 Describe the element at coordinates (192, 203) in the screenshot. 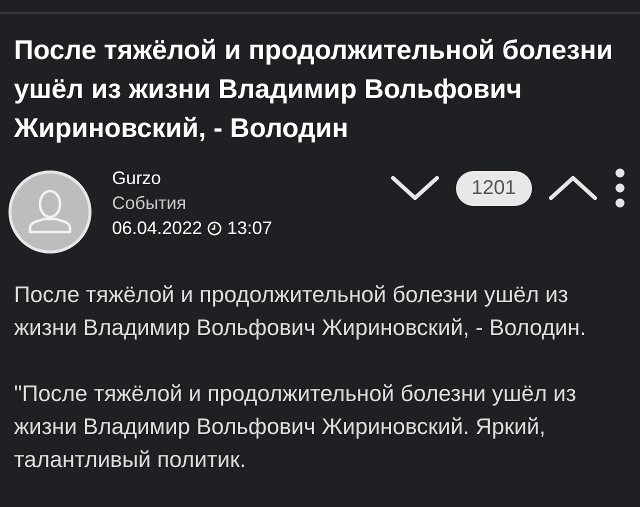

I see `category-link: События` at that location.